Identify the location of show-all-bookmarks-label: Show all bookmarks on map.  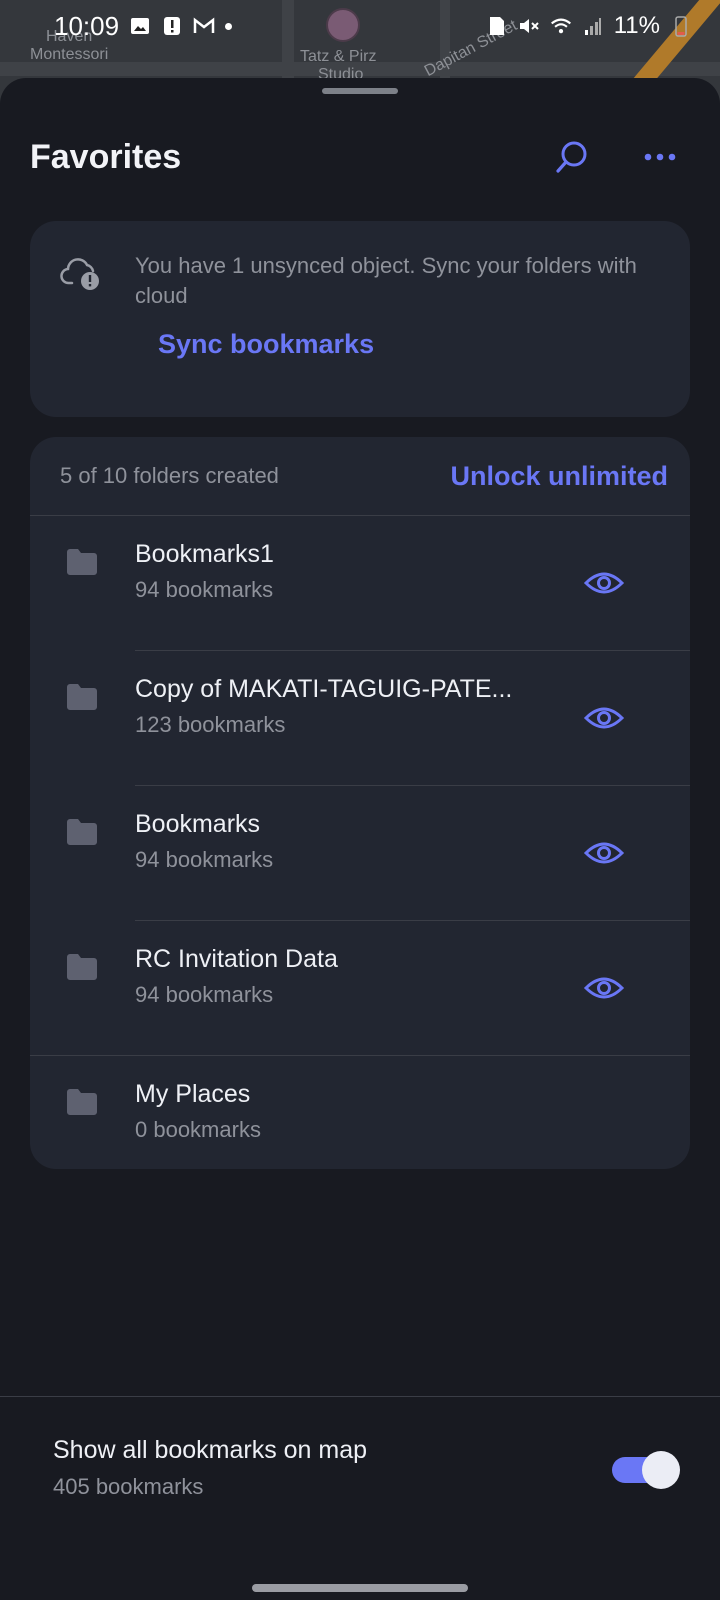
(210, 1450).